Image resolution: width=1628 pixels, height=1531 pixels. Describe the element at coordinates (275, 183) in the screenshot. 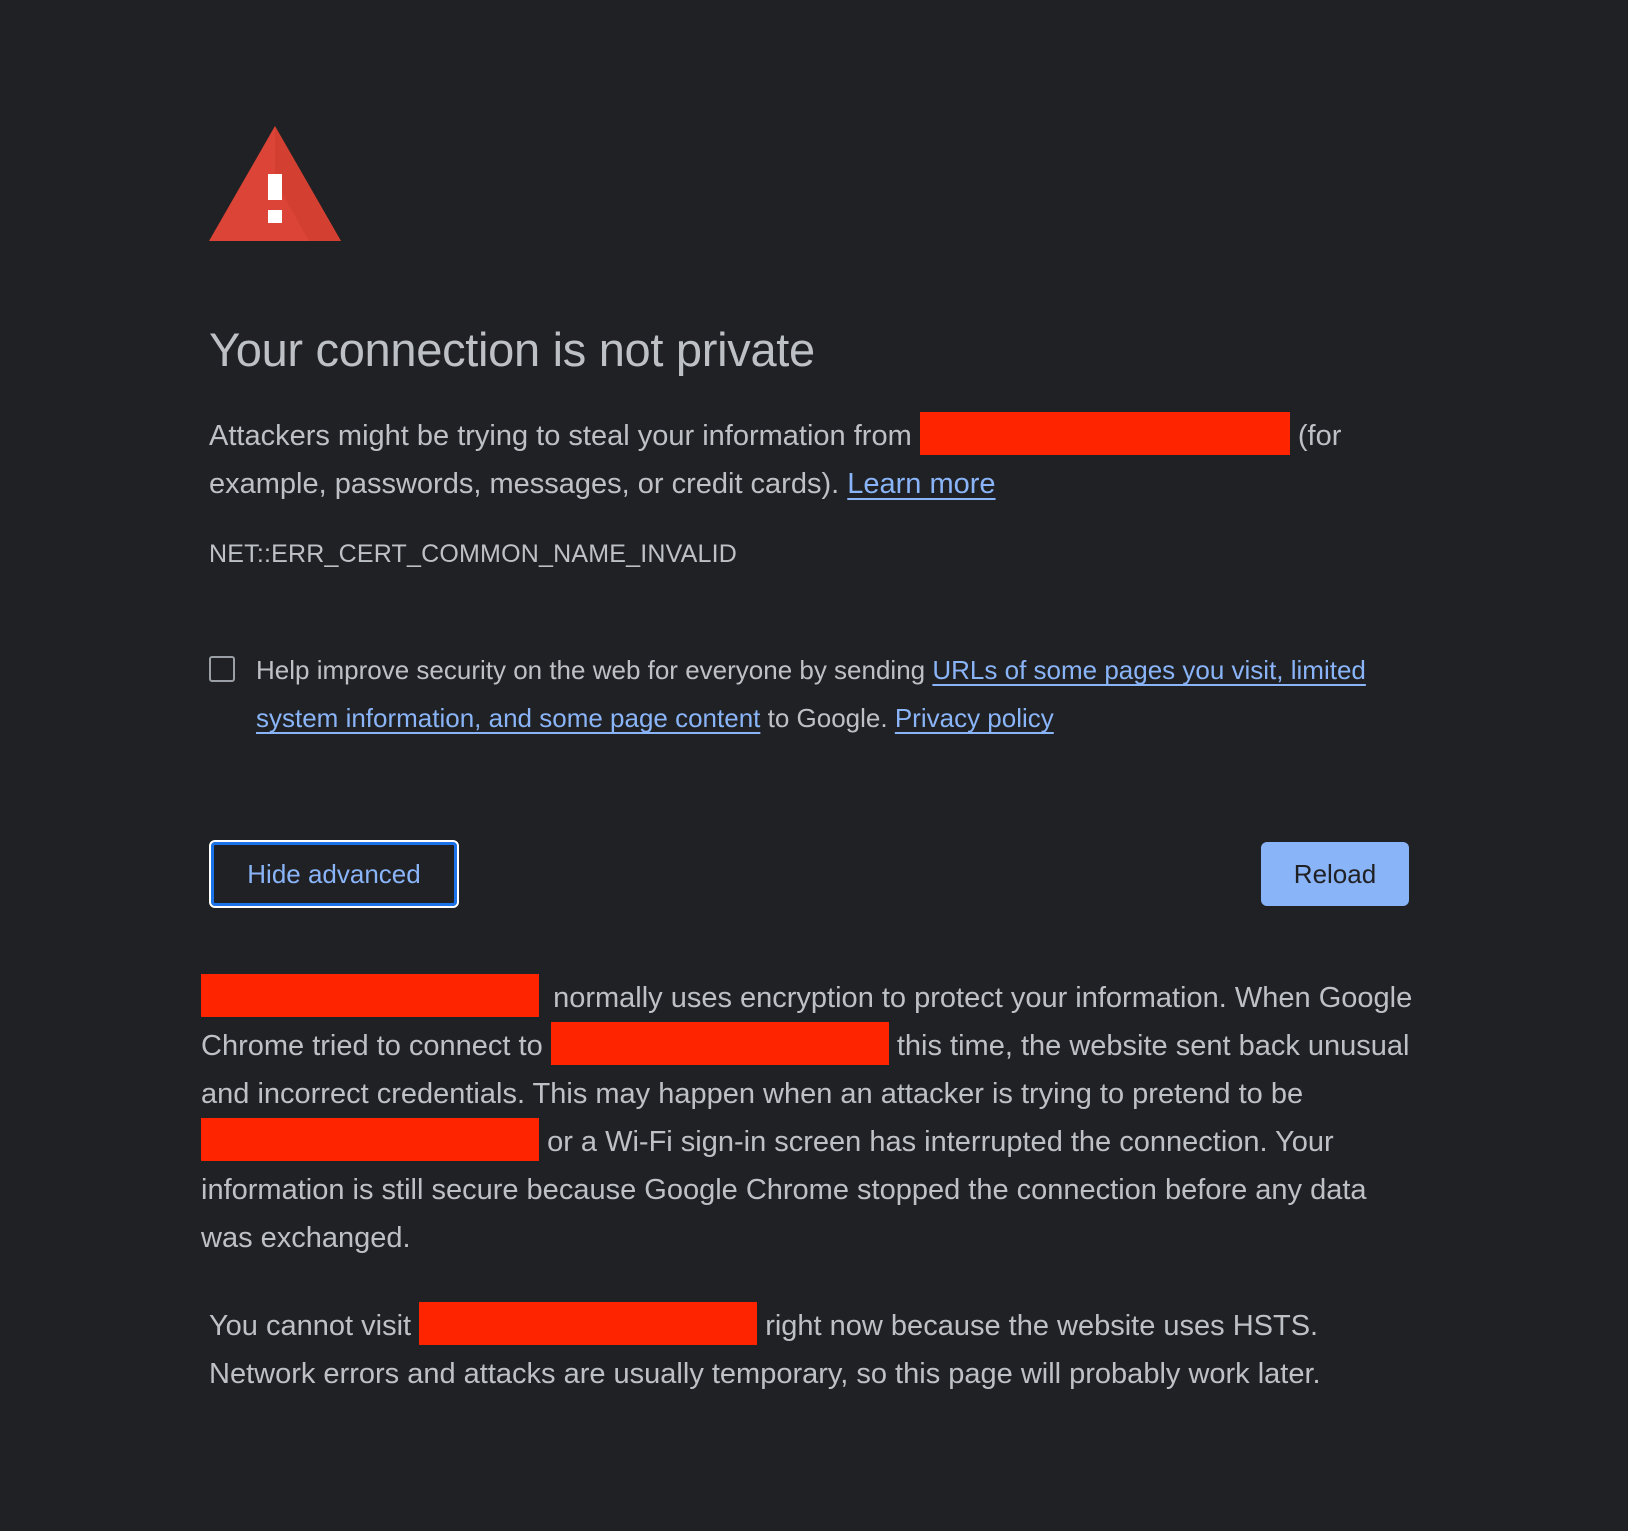

I see `warning-triangle-icon` at that location.